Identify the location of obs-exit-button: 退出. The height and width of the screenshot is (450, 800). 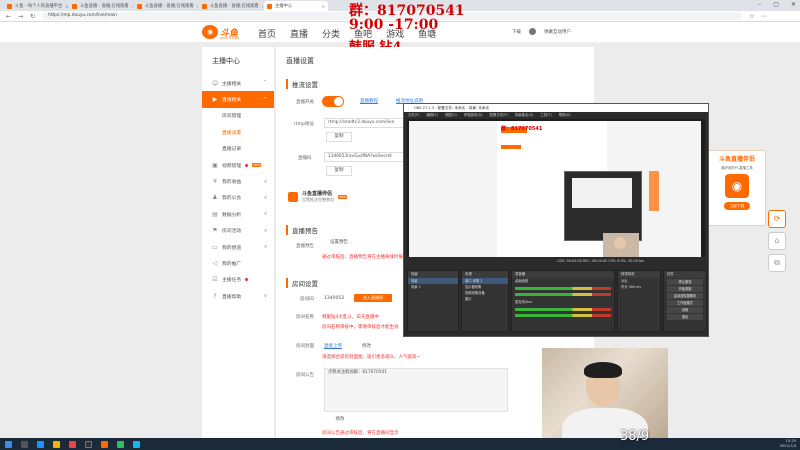
(685, 317).